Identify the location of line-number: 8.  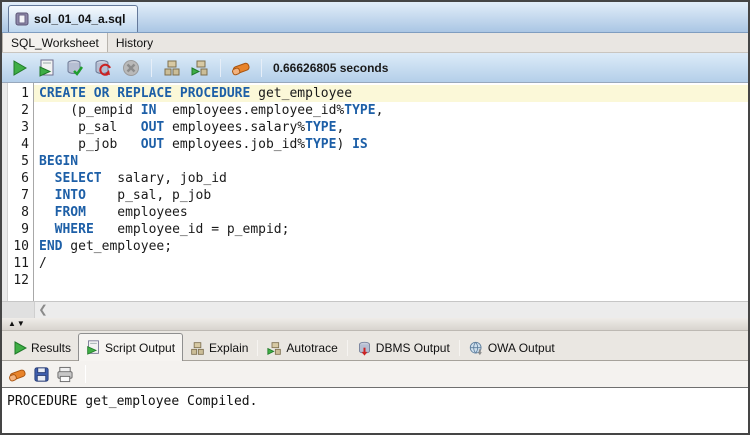
(25, 212).